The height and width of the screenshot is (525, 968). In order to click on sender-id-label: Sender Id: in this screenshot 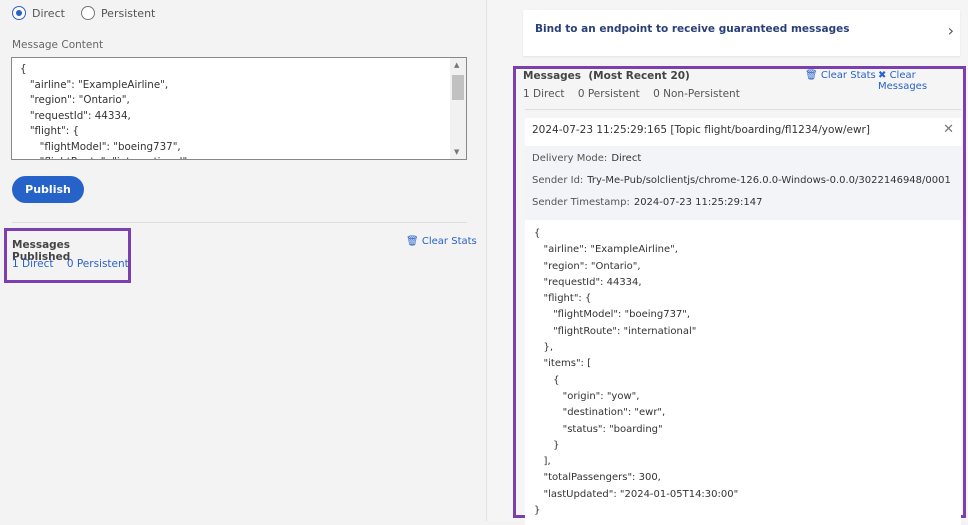, I will do `click(558, 180)`.